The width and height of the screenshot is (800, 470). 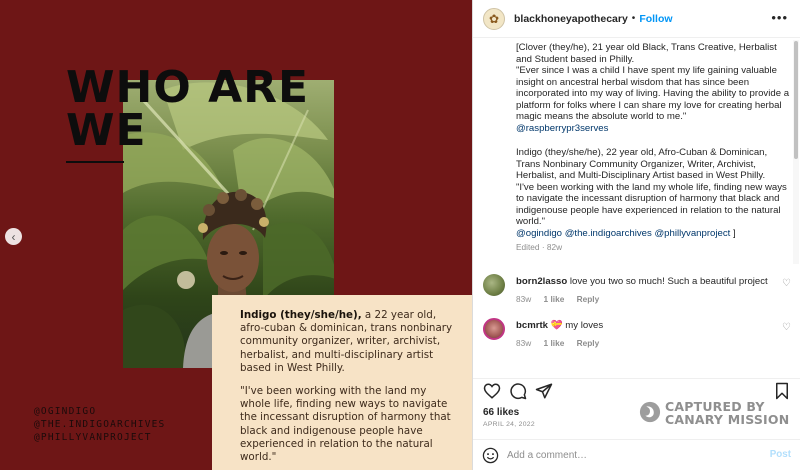 I want to click on mention-ogindigo: @ogindigo, so click(x=539, y=233).